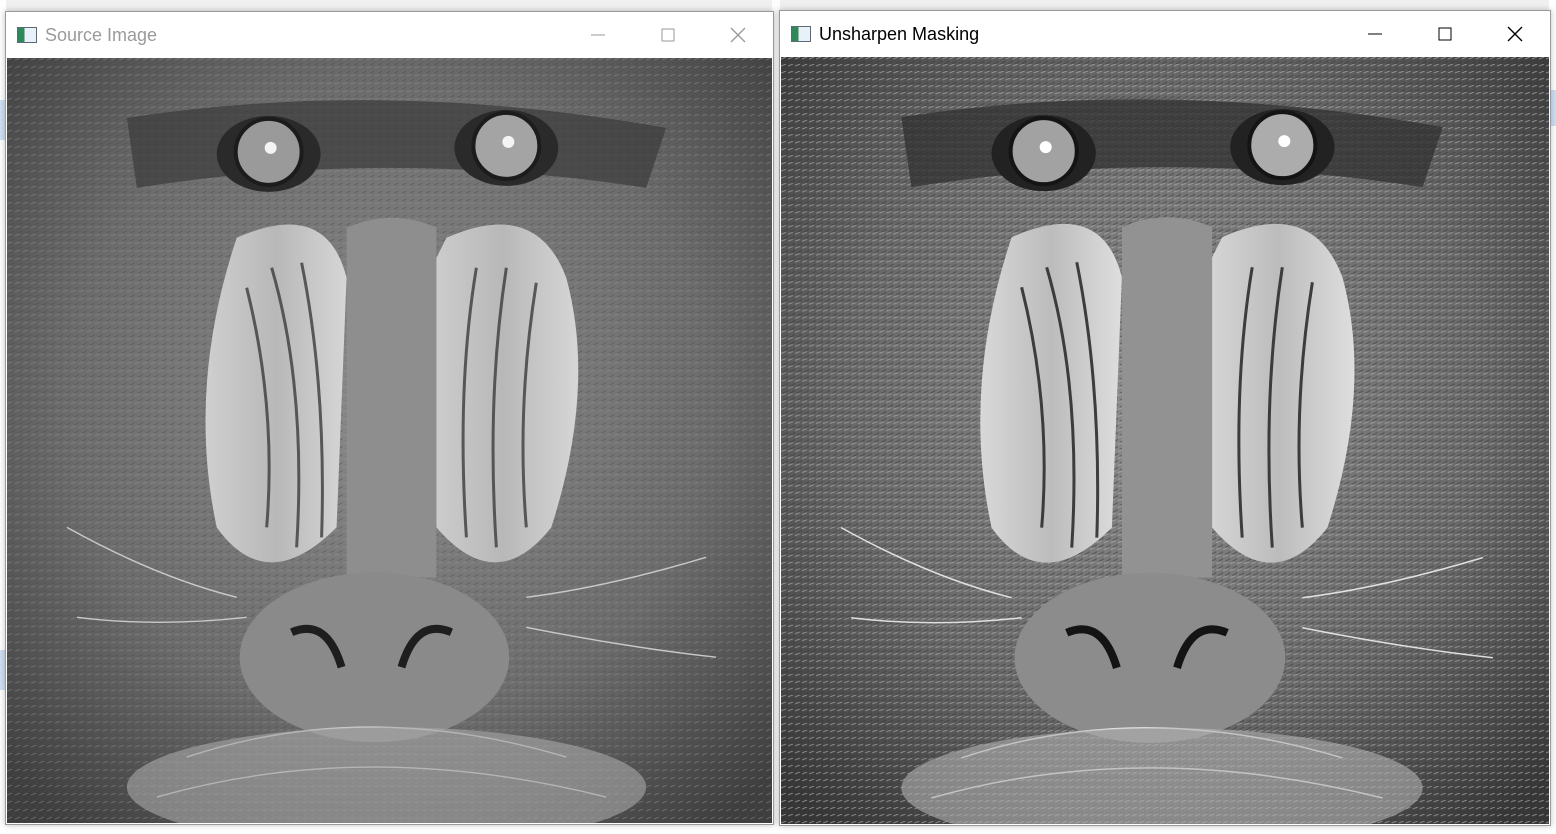  Describe the element at coordinates (101, 34) in the screenshot. I see `window-title: Source Image` at that location.